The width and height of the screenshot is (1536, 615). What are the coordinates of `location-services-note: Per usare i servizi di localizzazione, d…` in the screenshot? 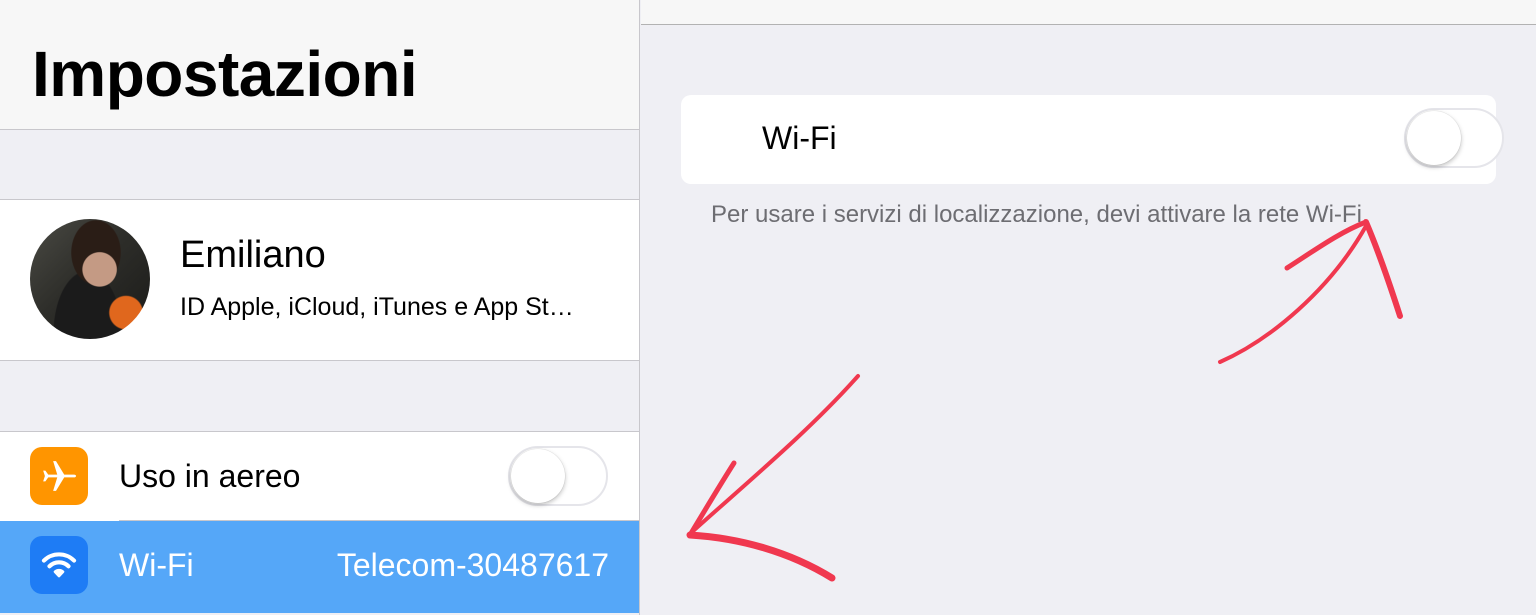 It's located at (1040, 214).